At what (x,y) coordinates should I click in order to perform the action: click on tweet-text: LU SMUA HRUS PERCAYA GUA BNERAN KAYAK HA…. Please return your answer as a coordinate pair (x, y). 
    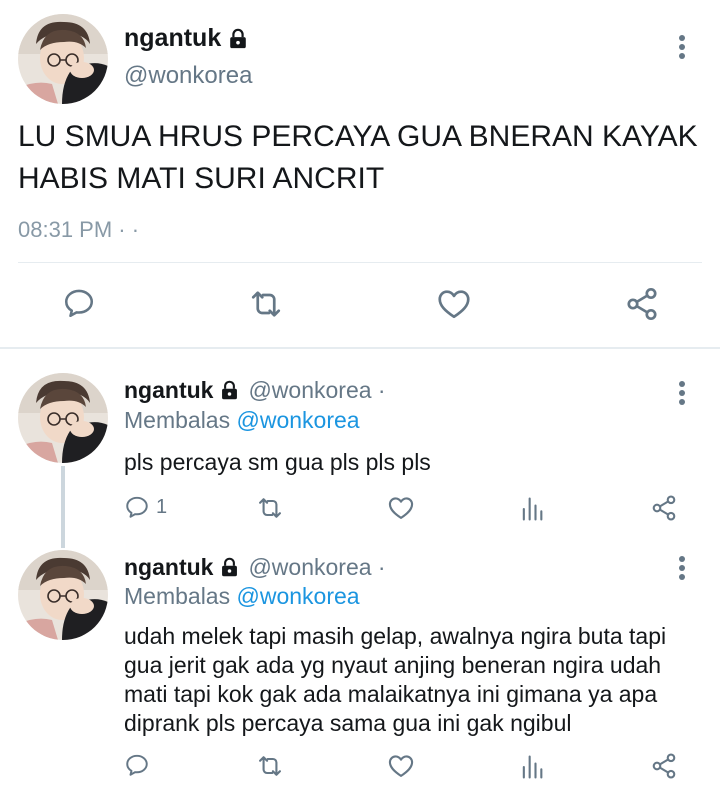
    Looking at the image, I should click on (358, 157).